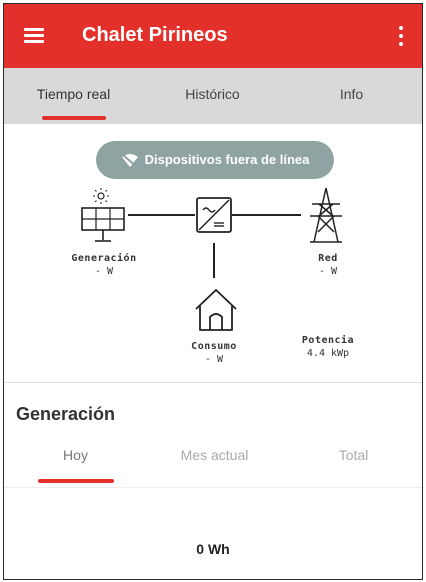 The height and width of the screenshot is (582, 426). I want to click on tab-info: Info, so click(351, 96).